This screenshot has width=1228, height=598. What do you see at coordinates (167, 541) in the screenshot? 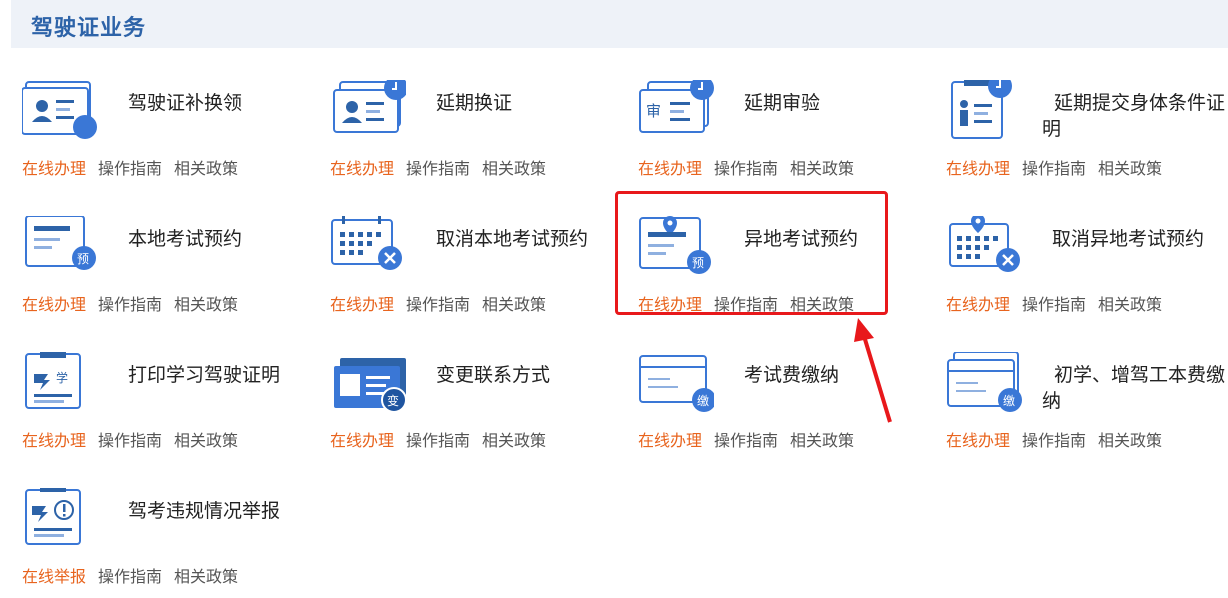
I see `service-tile-violation-report: 驾考违规情况举报 在线举报 操作指南 相关政策` at bounding box center [167, 541].